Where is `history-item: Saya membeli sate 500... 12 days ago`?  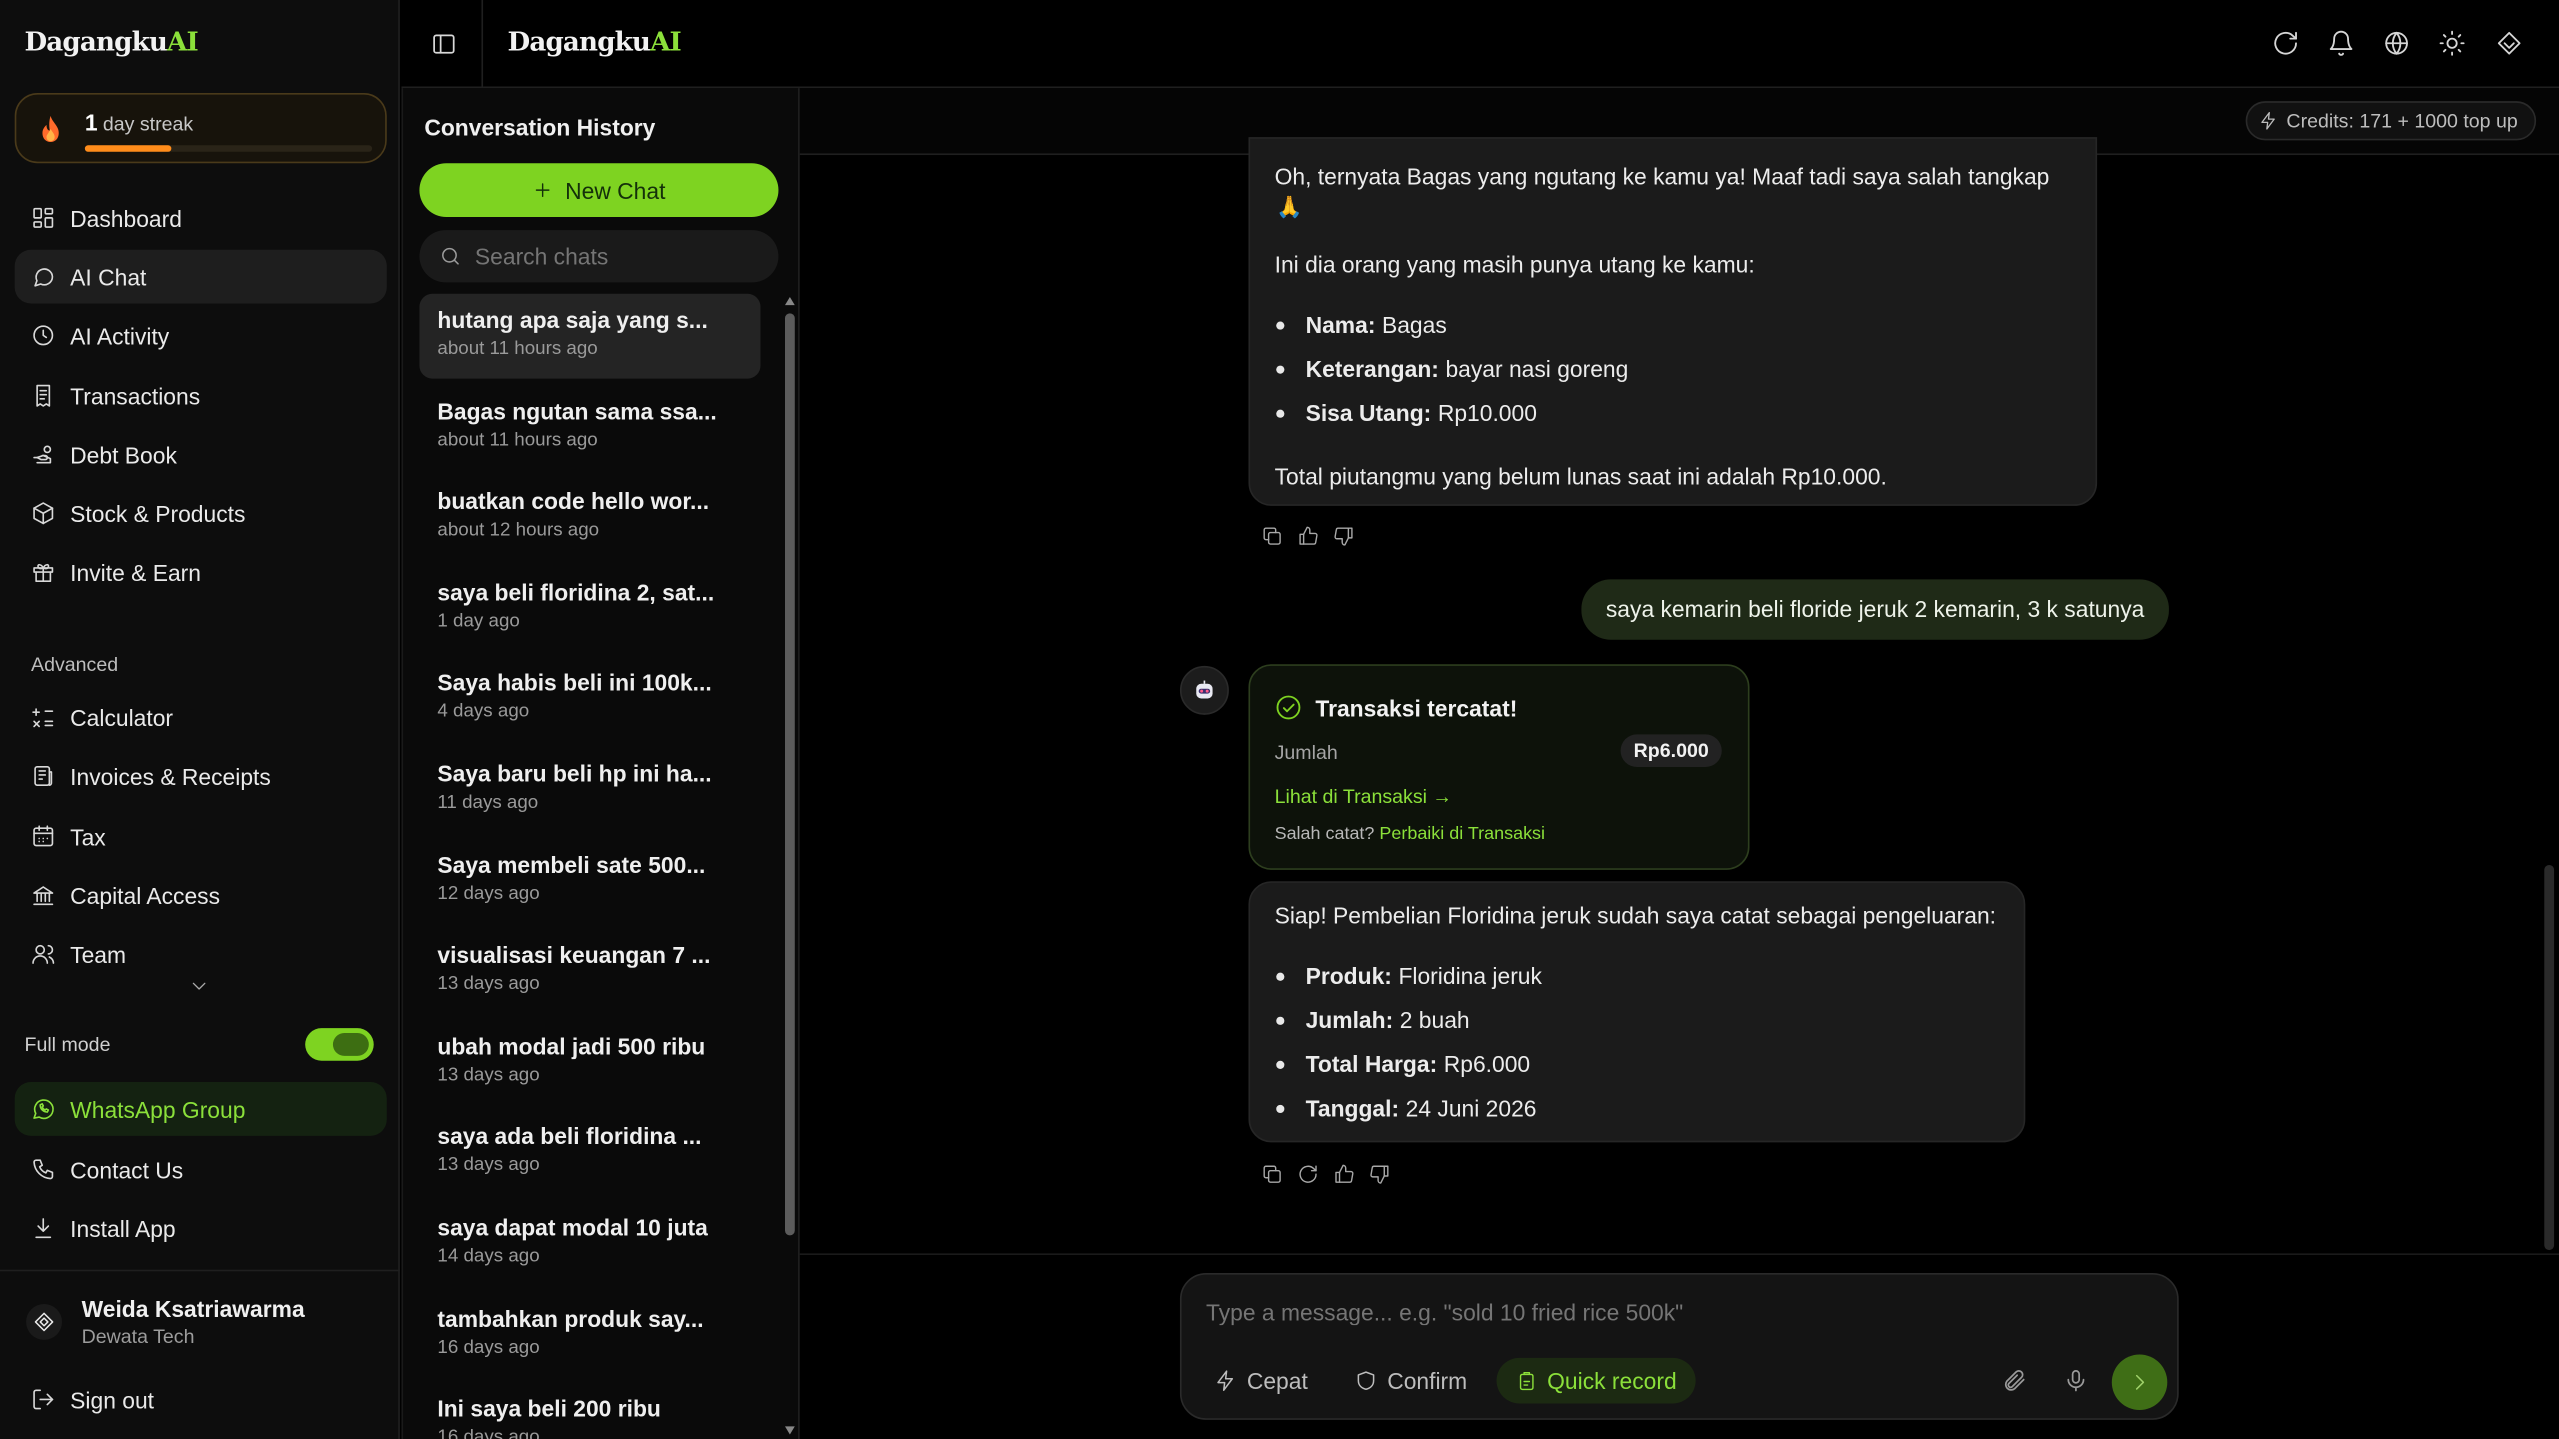
history-item: Saya membeli sate 500... 12 days ago is located at coordinates (589, 880).